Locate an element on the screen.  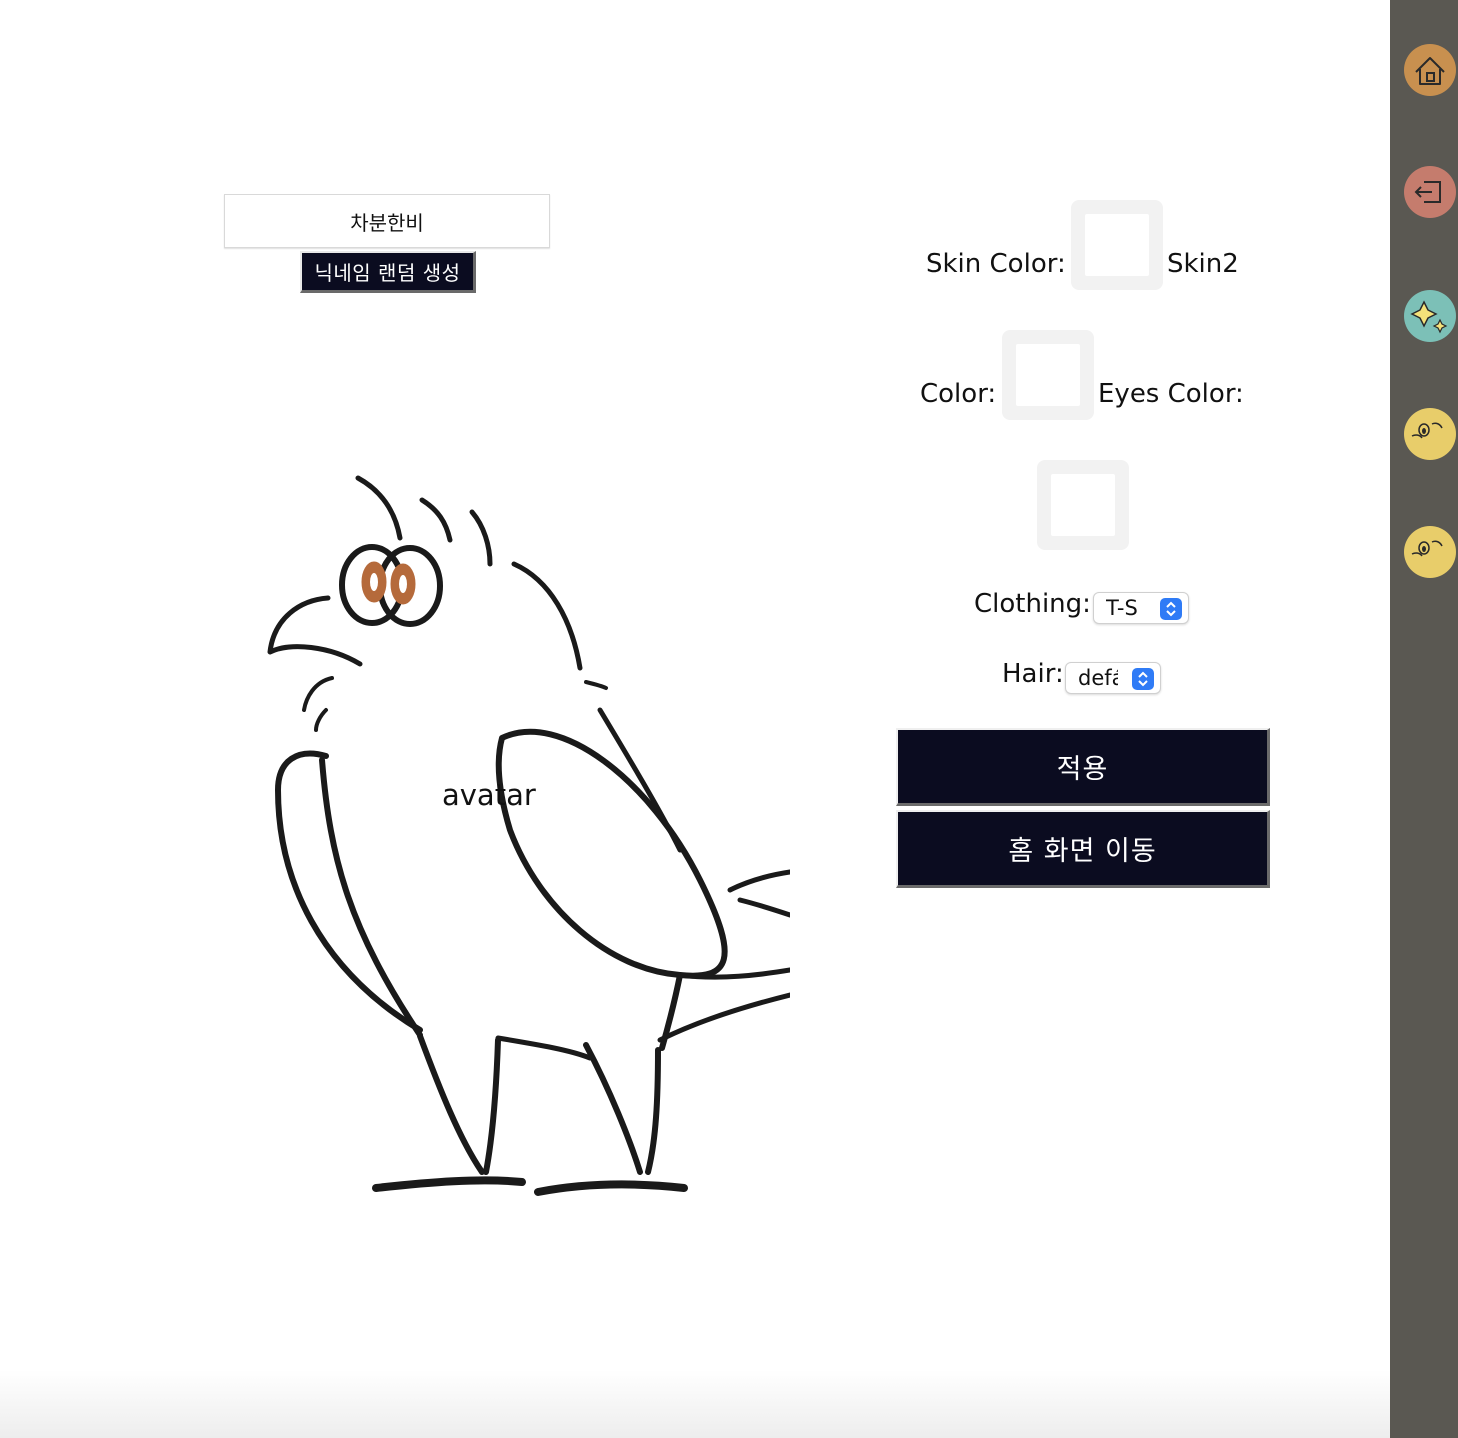
random-nickname-button: 닉네임 랜덤 생성 is located at coordinates (388, 272).